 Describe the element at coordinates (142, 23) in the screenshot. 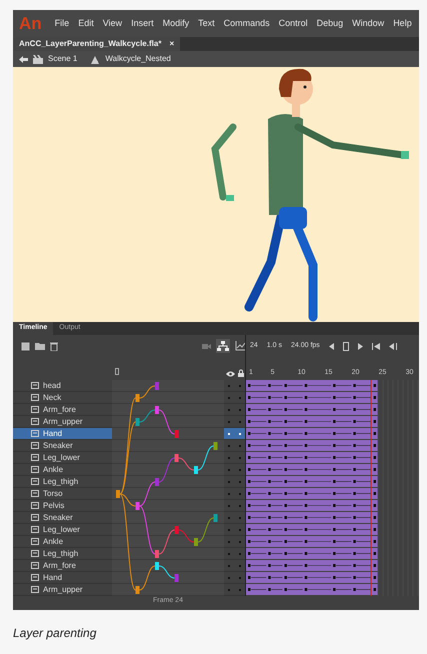

I see `menu-item: Insert` at that location.